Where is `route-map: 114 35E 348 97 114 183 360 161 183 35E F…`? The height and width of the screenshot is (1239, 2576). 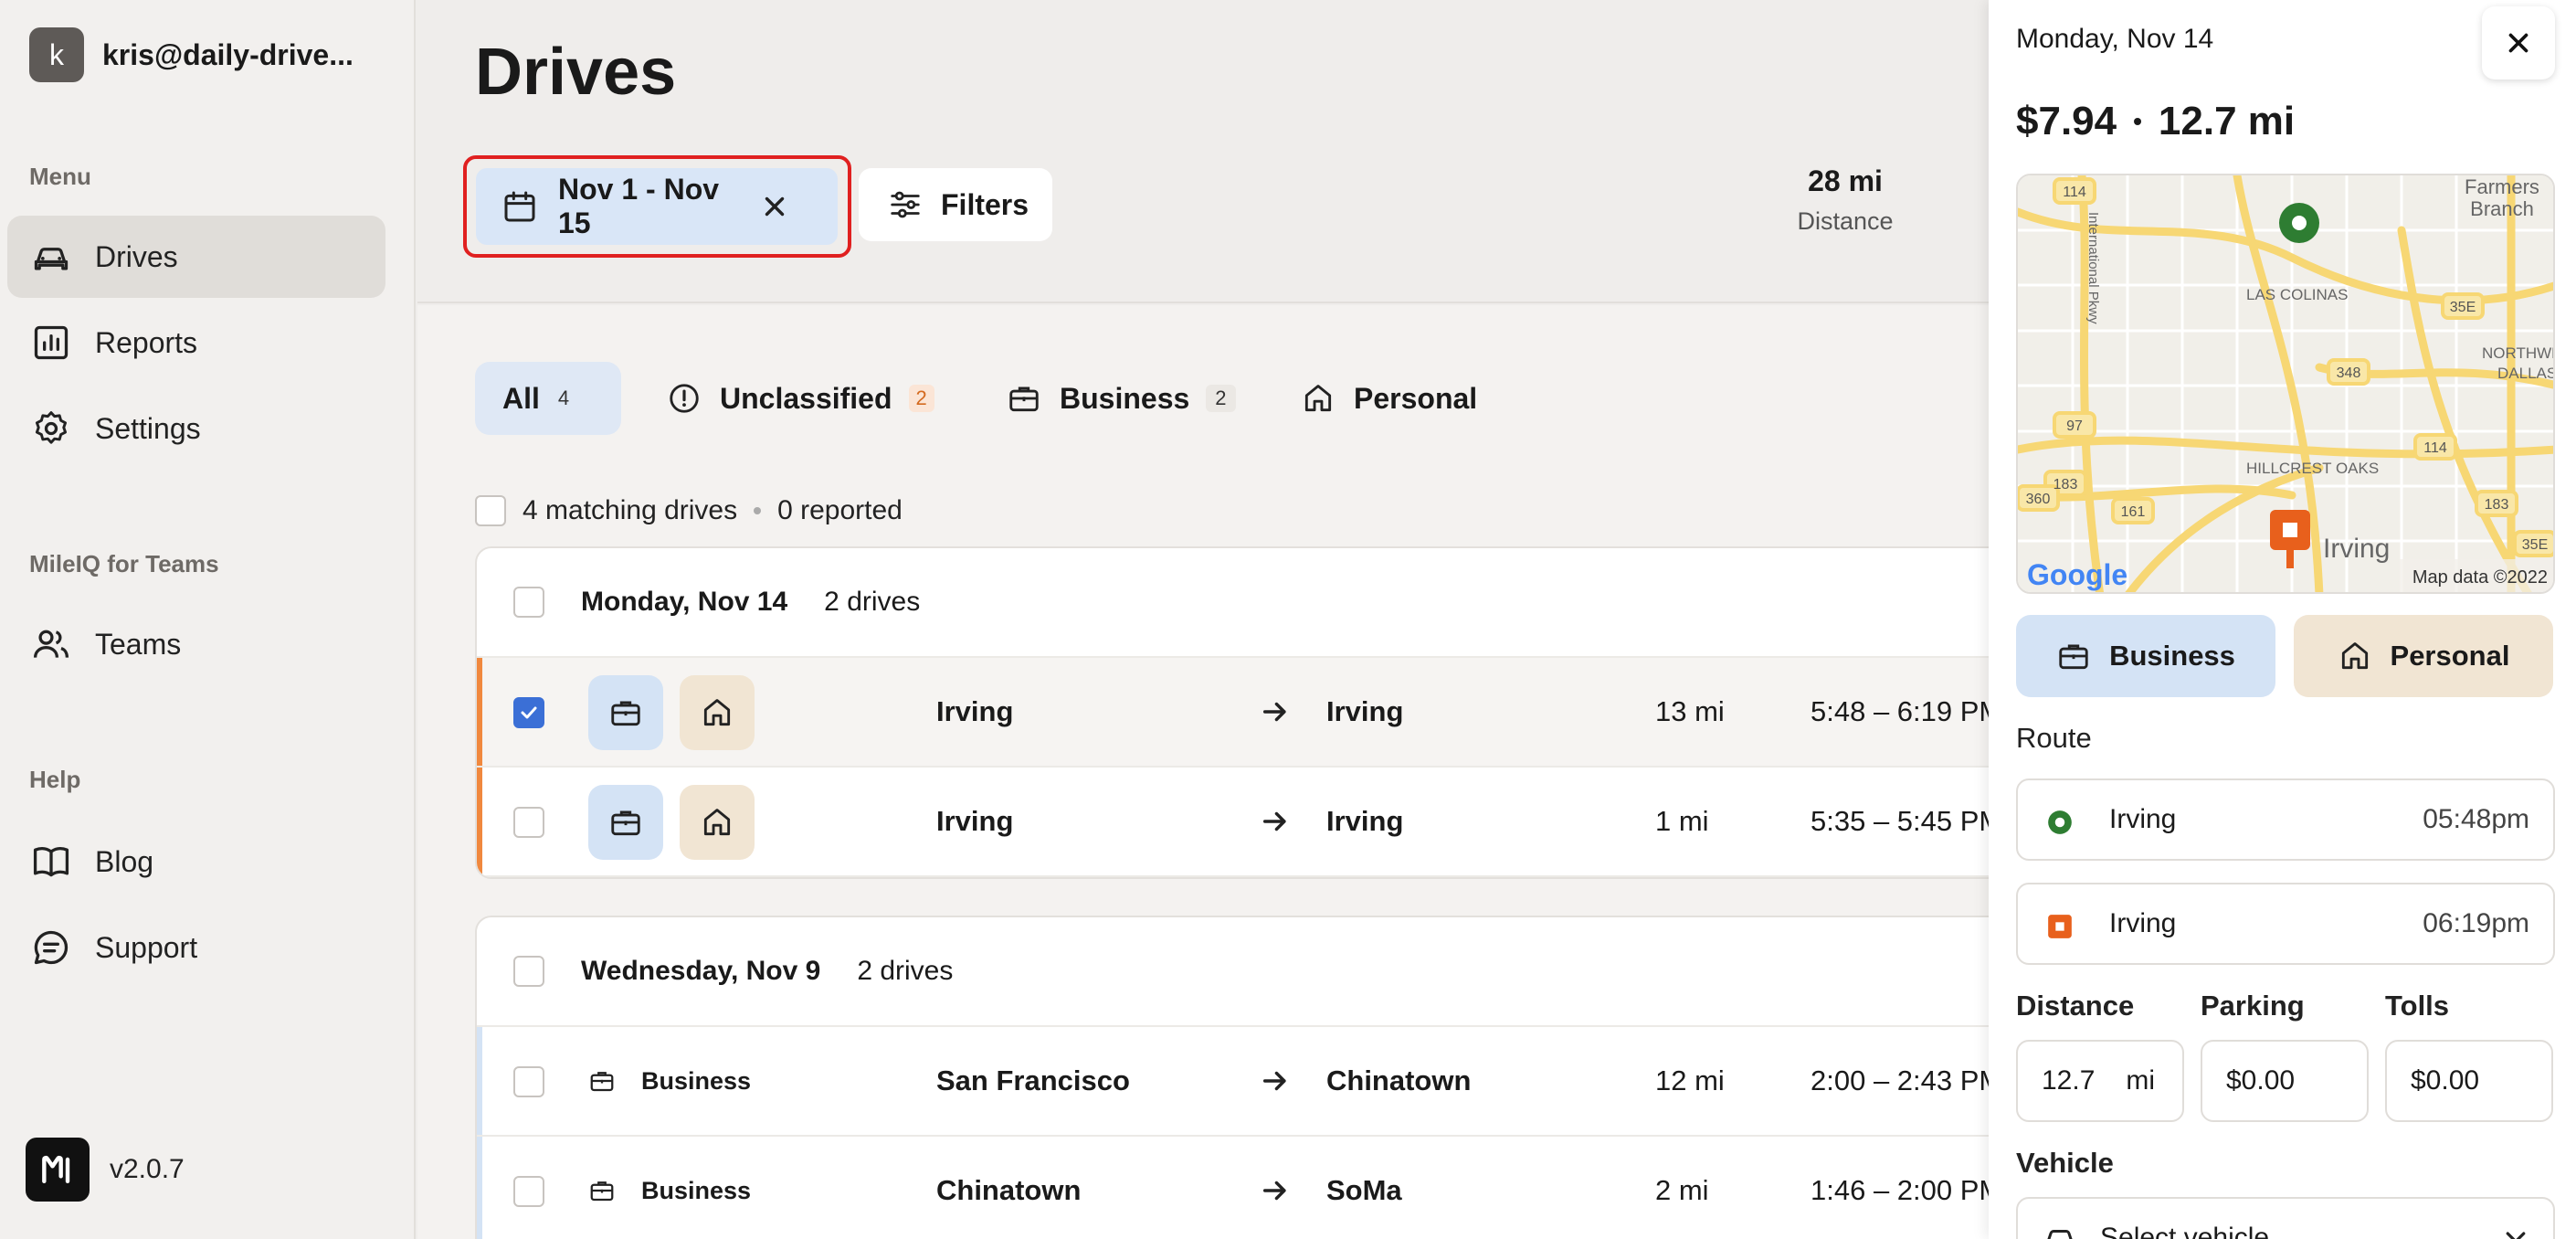
route-map: 114 35E 348 97 114 183 360 161 183 35E F… is located at coordinates (2285, 384).